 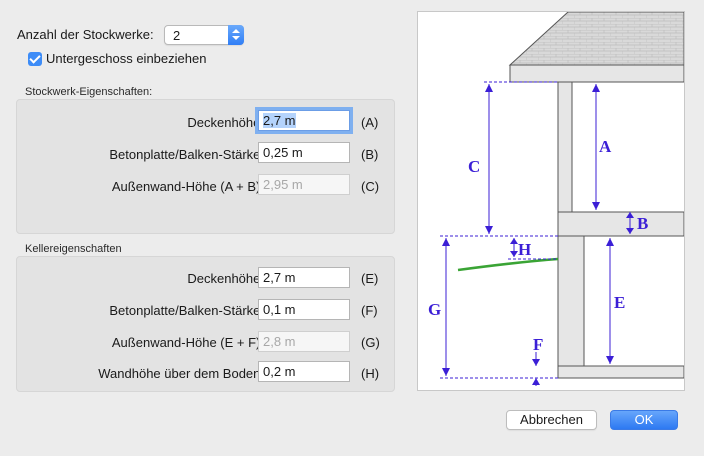 What do you see at coordinates (538, 344) in the screenshot?
I see `label-f: F` at bounding box center [538, 344].